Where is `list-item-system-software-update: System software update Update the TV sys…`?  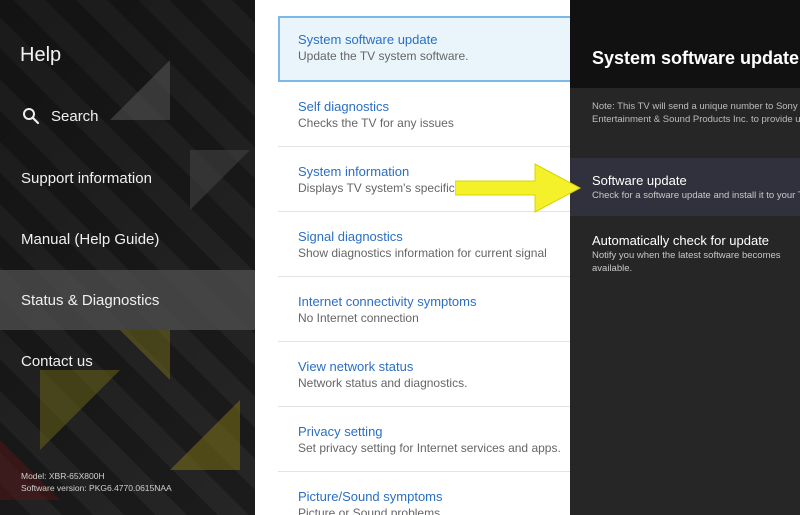
list-item-system-software-update: System software update Update the TV sys… is located at coordinates (424, 49).